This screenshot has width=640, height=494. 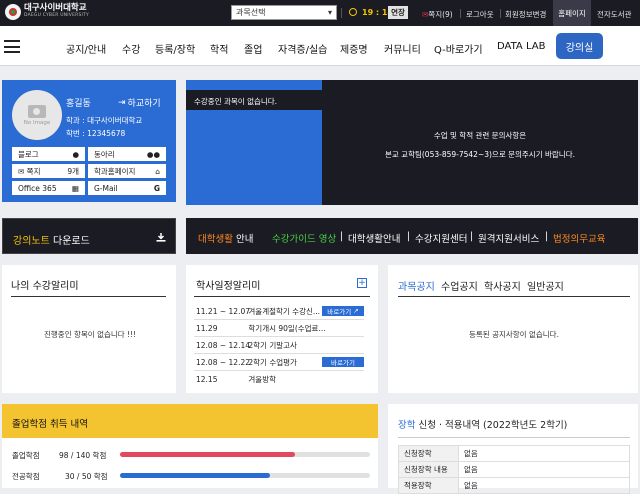 What do you see at coordinates (398, 12) in the screenshot?
I see `extend-session-button: 연장` at bounding box center [398, 12].